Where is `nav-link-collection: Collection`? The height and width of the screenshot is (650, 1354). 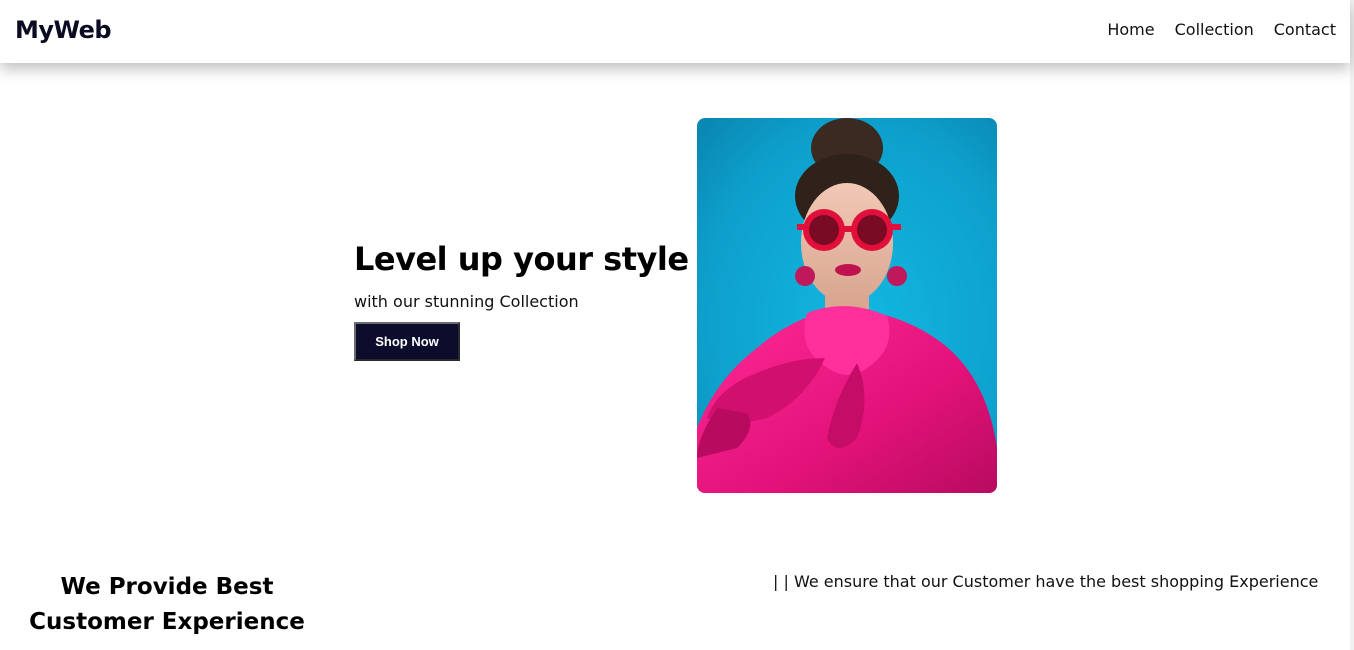
nav-link-collection: Collection is located at coordinates (1214, 29).